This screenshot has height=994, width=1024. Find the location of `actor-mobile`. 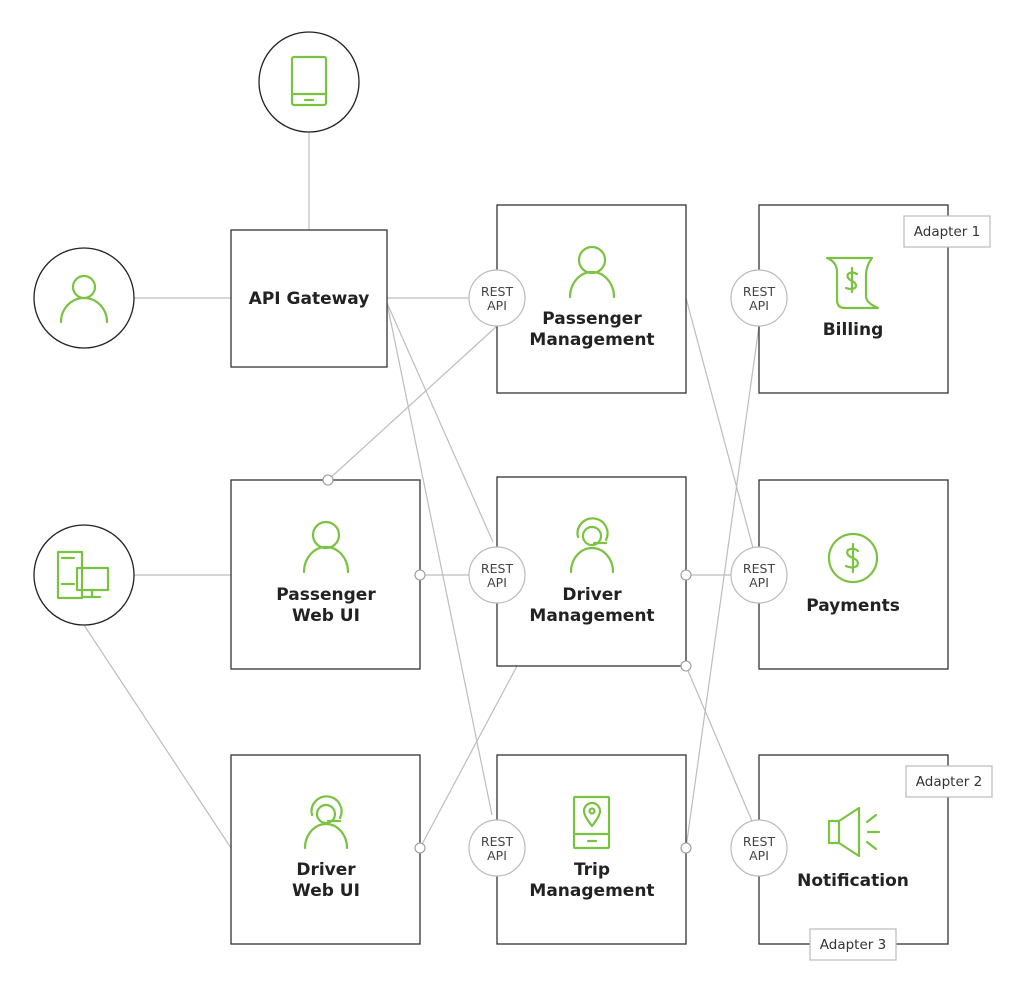

actor-mobile is located at coordinates (309, 82).